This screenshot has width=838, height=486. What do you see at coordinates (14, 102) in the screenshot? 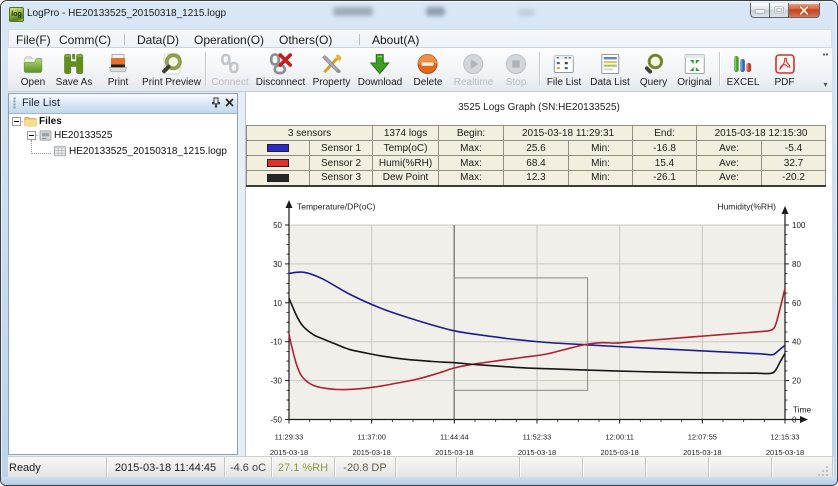
I see `panel-grip` at bounding box center [14, 102].